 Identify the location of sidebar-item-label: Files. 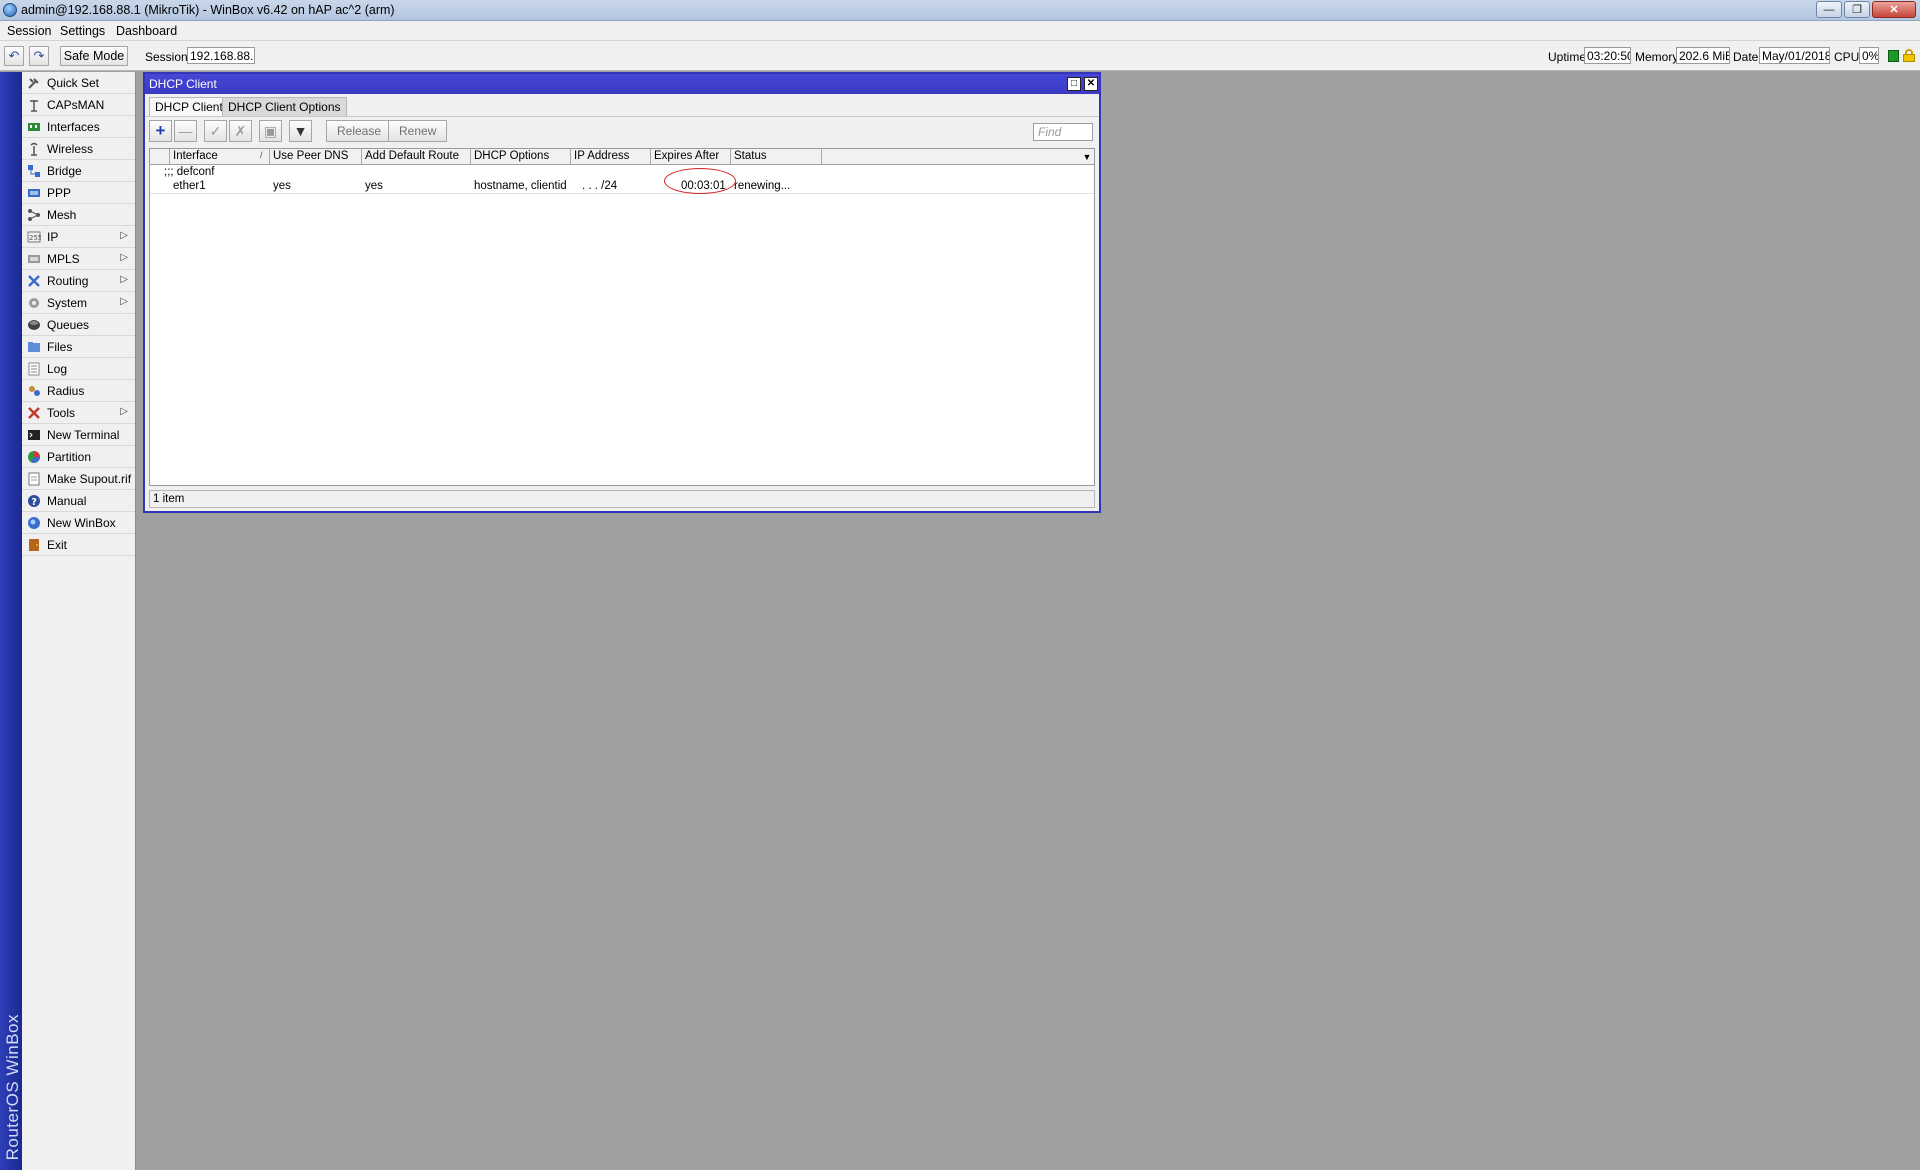
(60, 346).